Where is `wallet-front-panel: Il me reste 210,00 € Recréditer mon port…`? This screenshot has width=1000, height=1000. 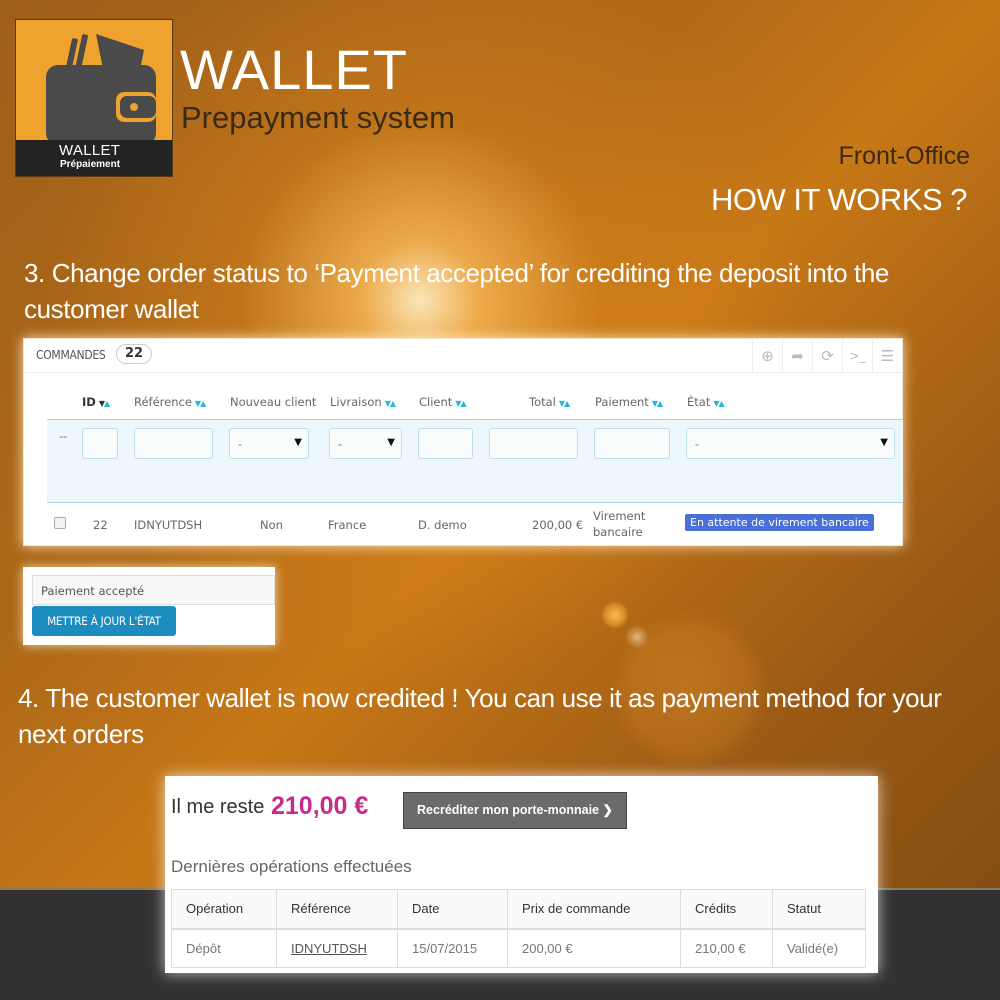
wallet-front-panel: Il me reste 210,00 € Recréditer mon port… is located at coordinates (521, 874).